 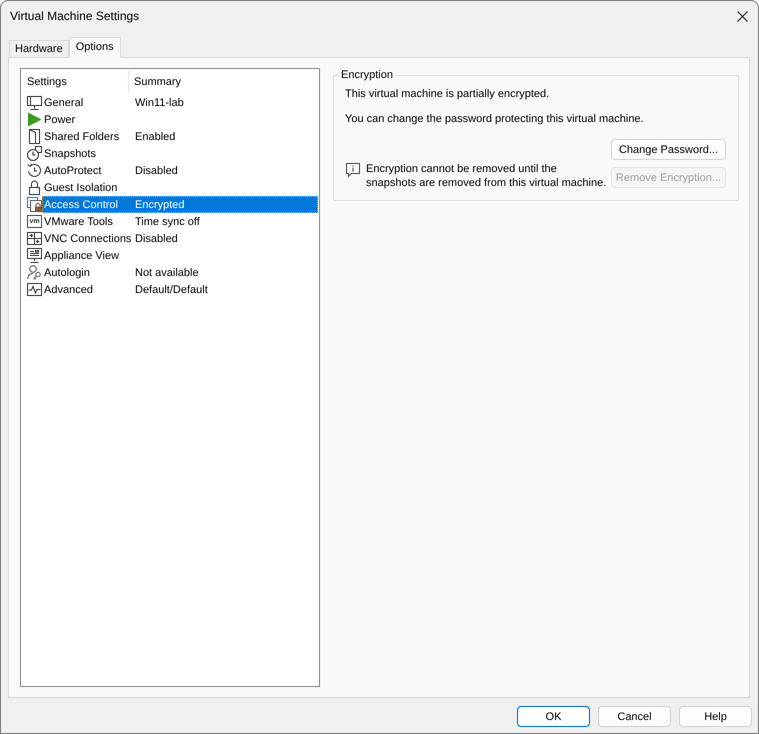 What do you see at coordinates (180, 238) in the screenshot?
I see `settings-row: VNC Connections Disabled` at bounding box center [180, 238].